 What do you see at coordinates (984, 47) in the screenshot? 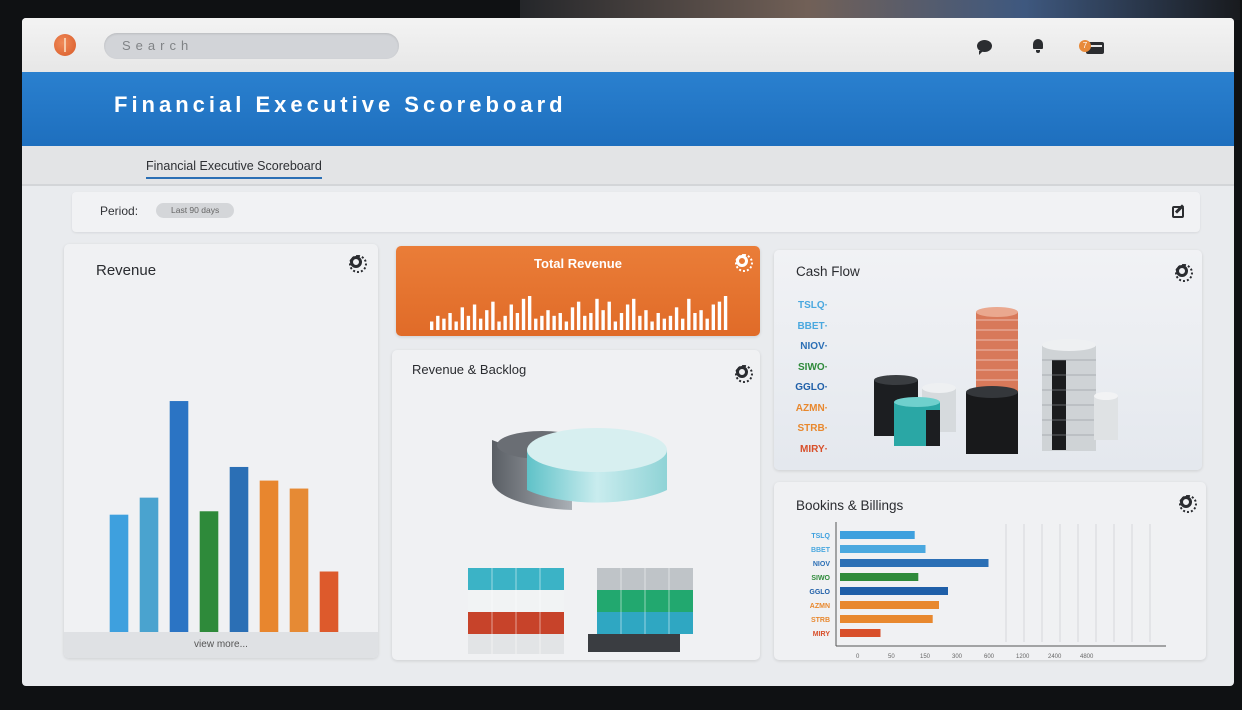
I see `chat-icon` at bounding box center [984, 47].